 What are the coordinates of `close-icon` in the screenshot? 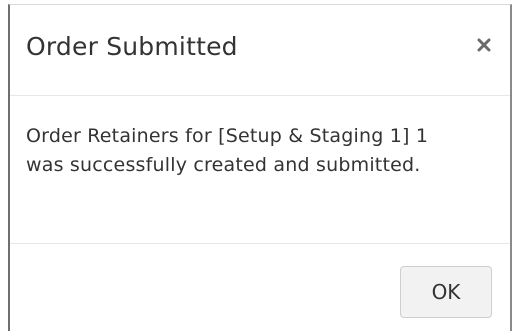 It's located at (484, 45).